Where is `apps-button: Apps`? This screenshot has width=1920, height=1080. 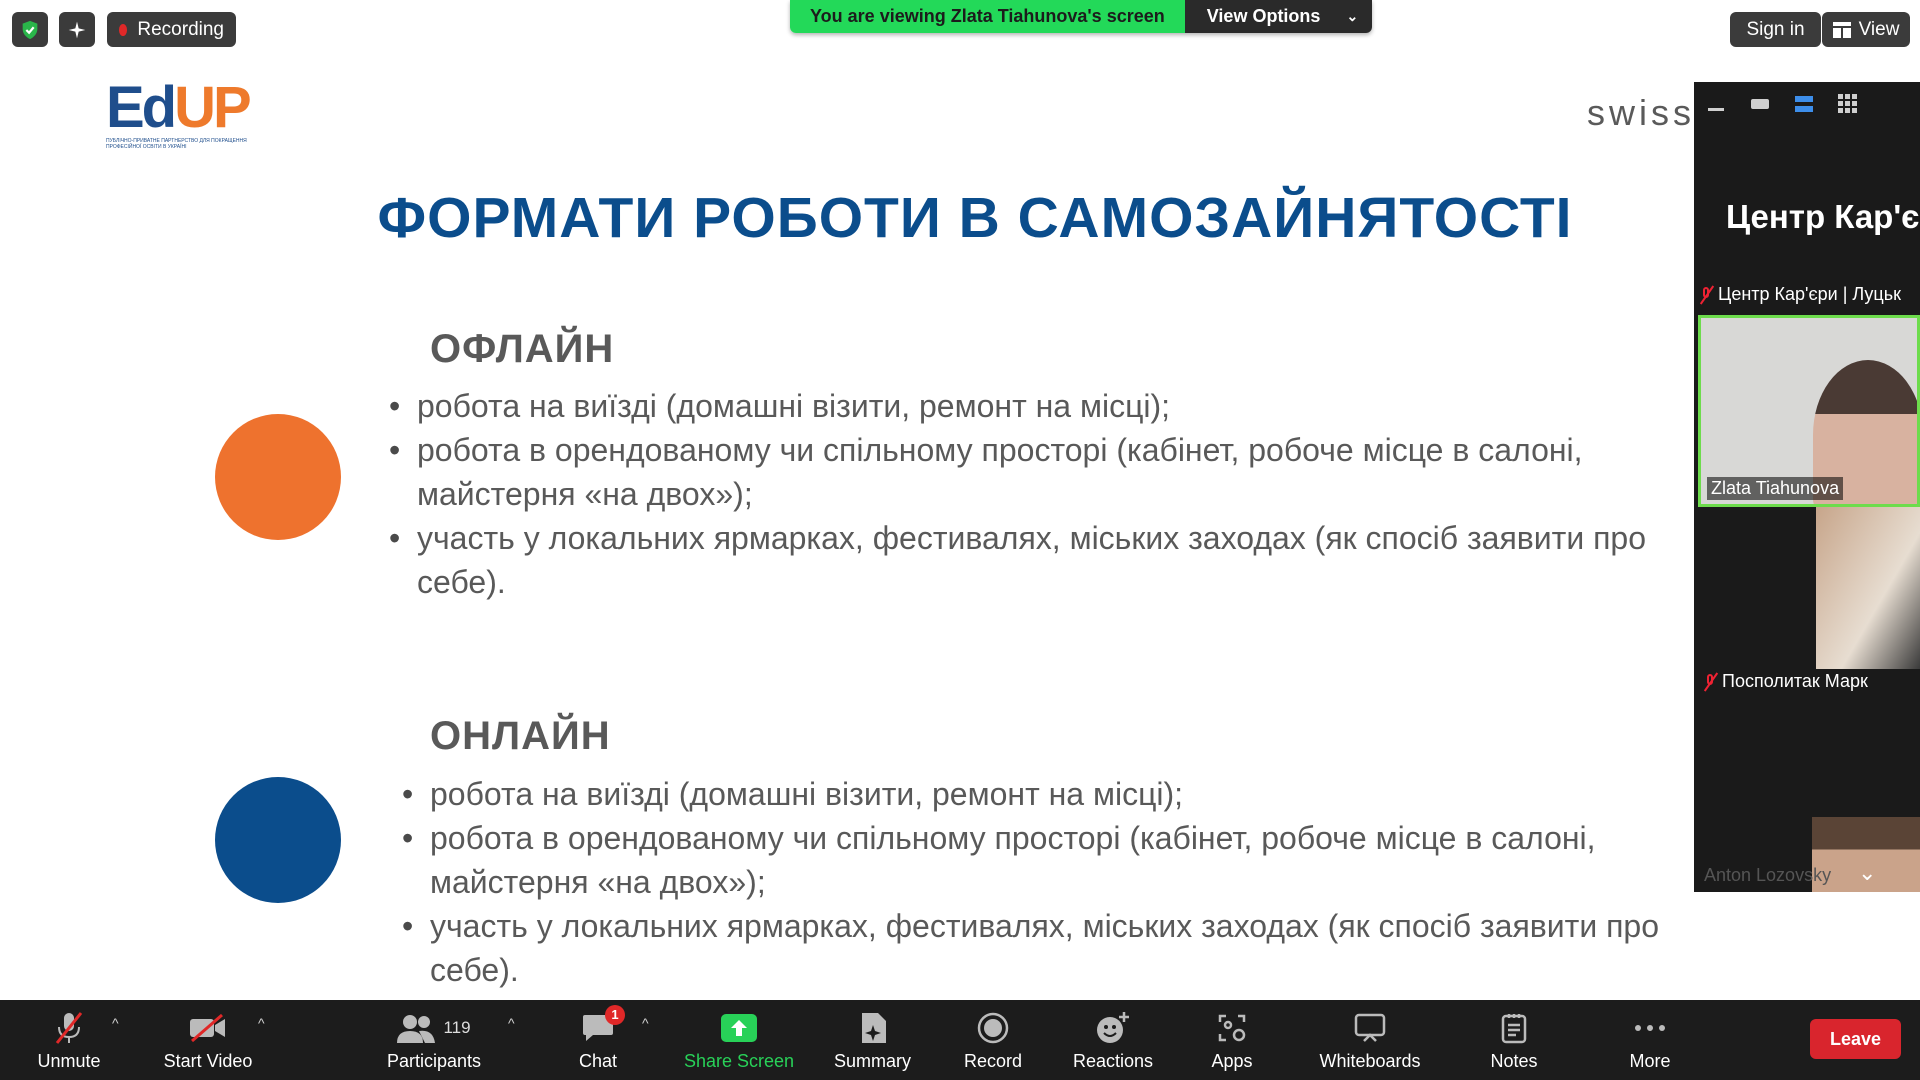
apps-button: Apps is located at coordinates (1232, 1040).